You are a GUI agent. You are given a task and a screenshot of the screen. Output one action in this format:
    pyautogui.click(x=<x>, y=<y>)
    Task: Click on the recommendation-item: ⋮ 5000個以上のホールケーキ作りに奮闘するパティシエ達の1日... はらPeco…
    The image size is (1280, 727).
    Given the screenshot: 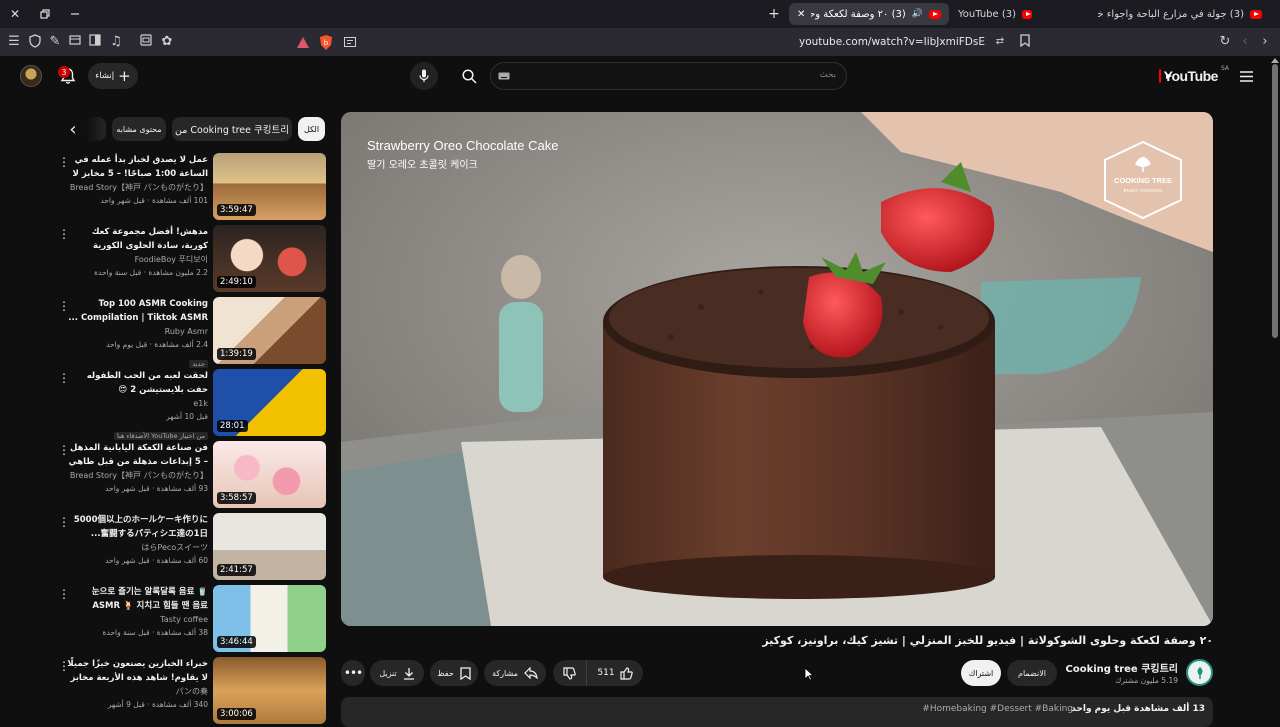 What is the action you would take?
    pyautogui.click(x=191, y=547)
    